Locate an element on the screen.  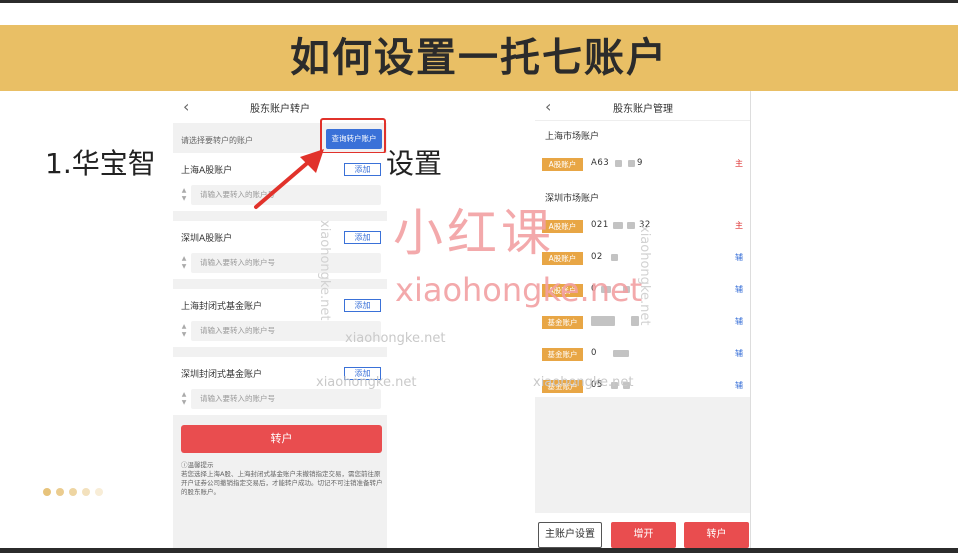
section-label: 上海A股账户 is located at coordinates (207, 171).